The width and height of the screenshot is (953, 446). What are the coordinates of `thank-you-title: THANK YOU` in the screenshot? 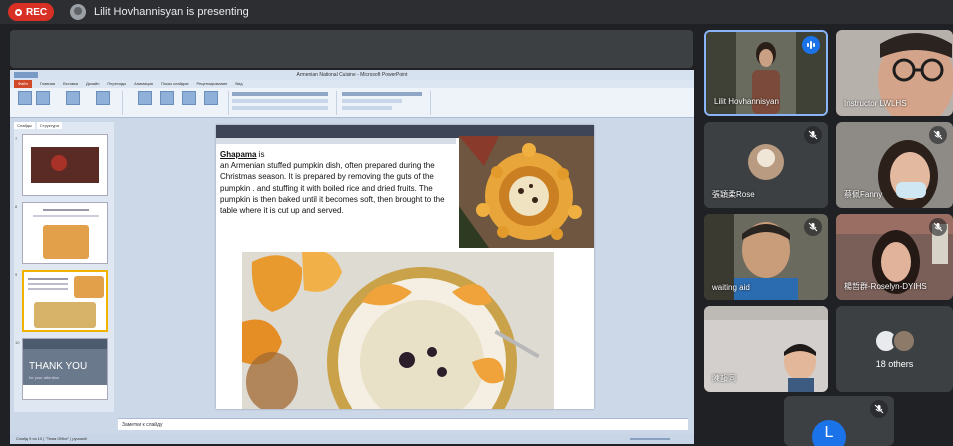 It's located at (58, 366).